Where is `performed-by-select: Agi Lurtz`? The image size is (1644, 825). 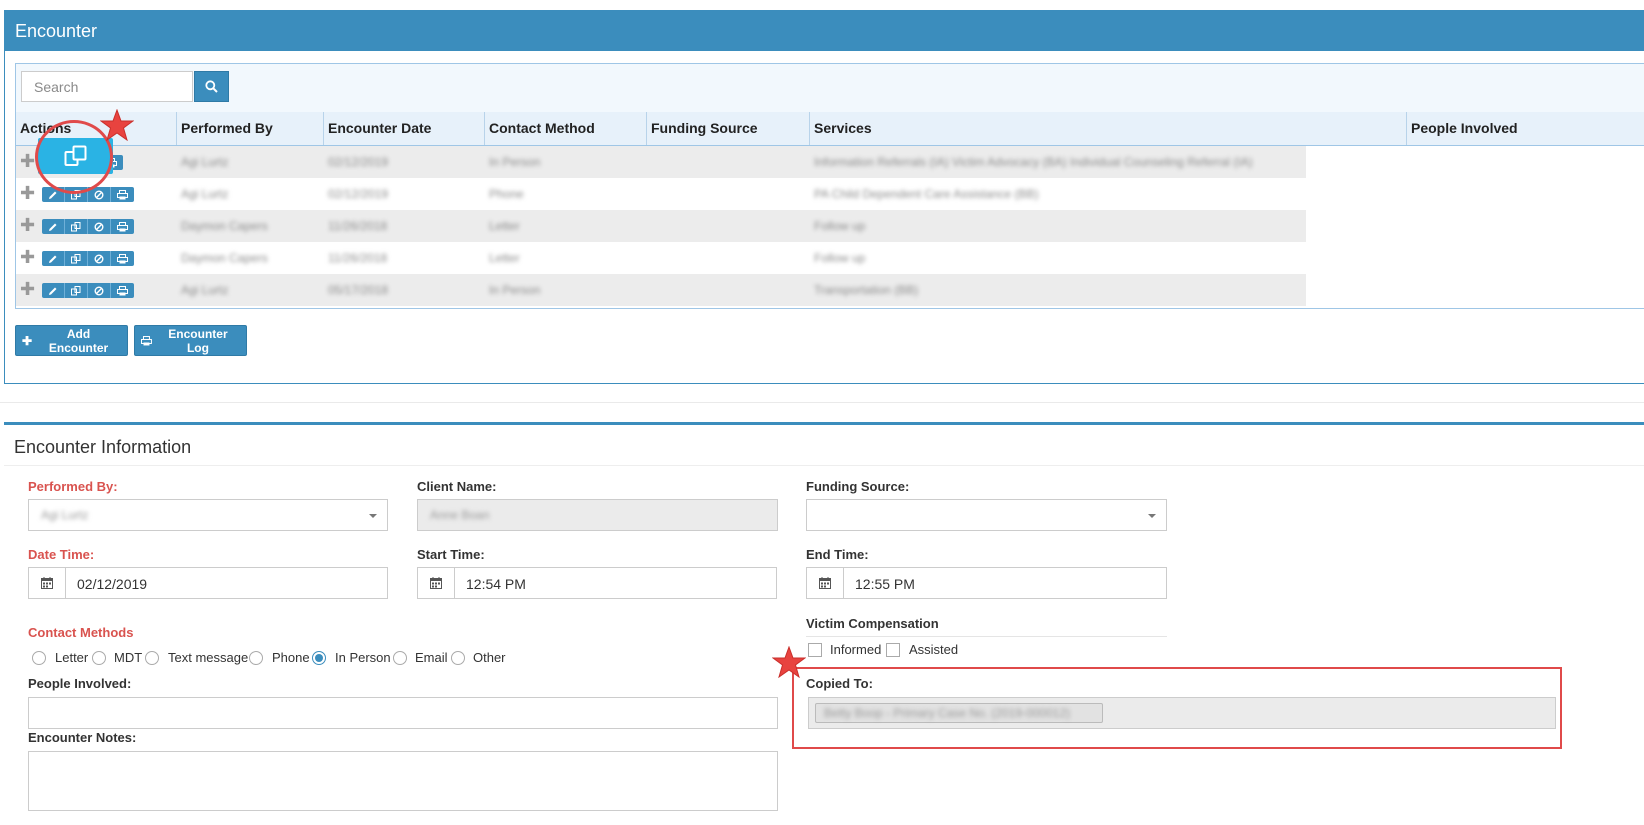 performed-by-select: Agi Lurtz is located at coordinates (208, 515).